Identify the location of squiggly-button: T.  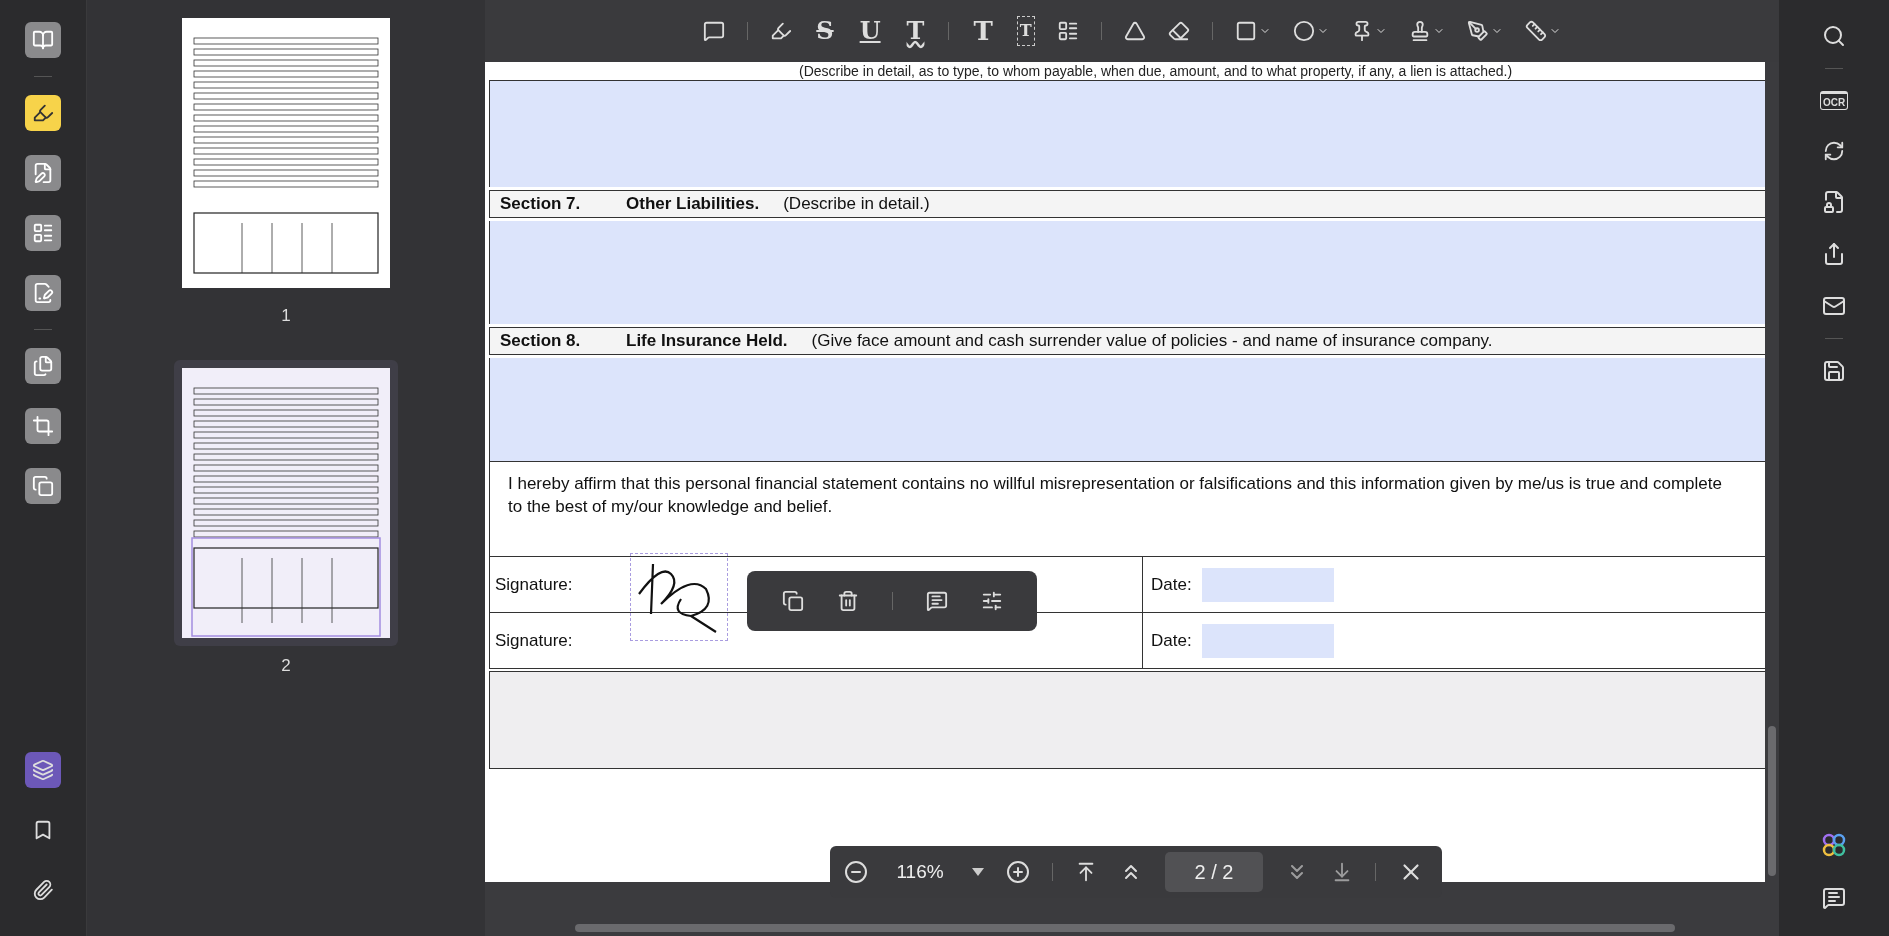
(915, 31).